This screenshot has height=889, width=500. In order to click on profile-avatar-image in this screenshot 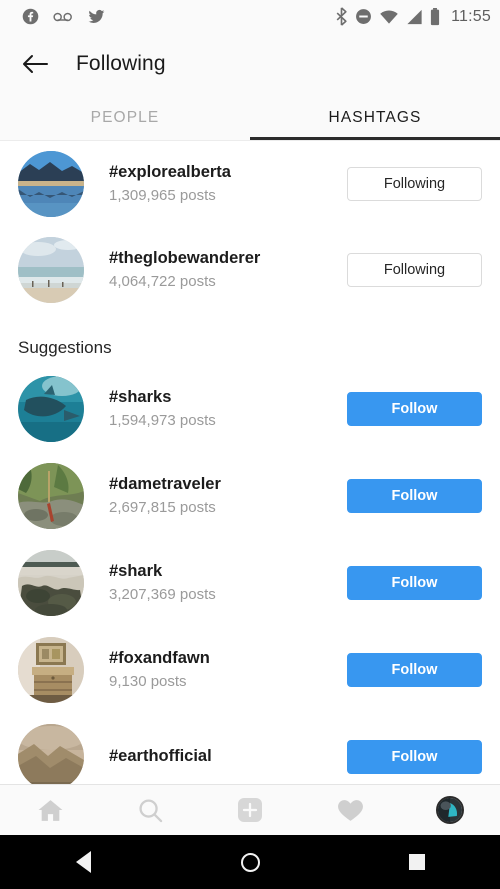, I will do `click(450, 810)`.